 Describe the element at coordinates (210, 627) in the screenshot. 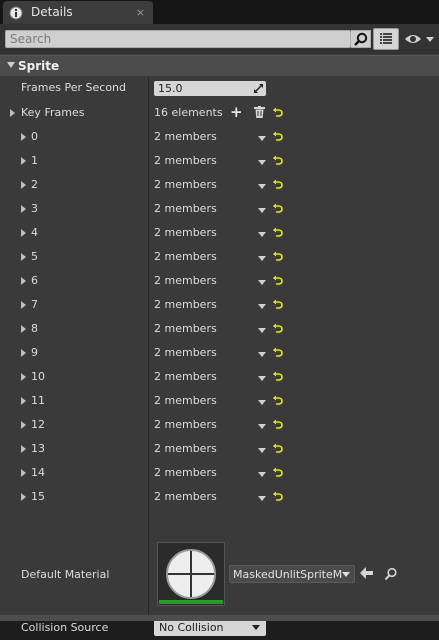

I see `collision-source-combo: No Collision` at that location.